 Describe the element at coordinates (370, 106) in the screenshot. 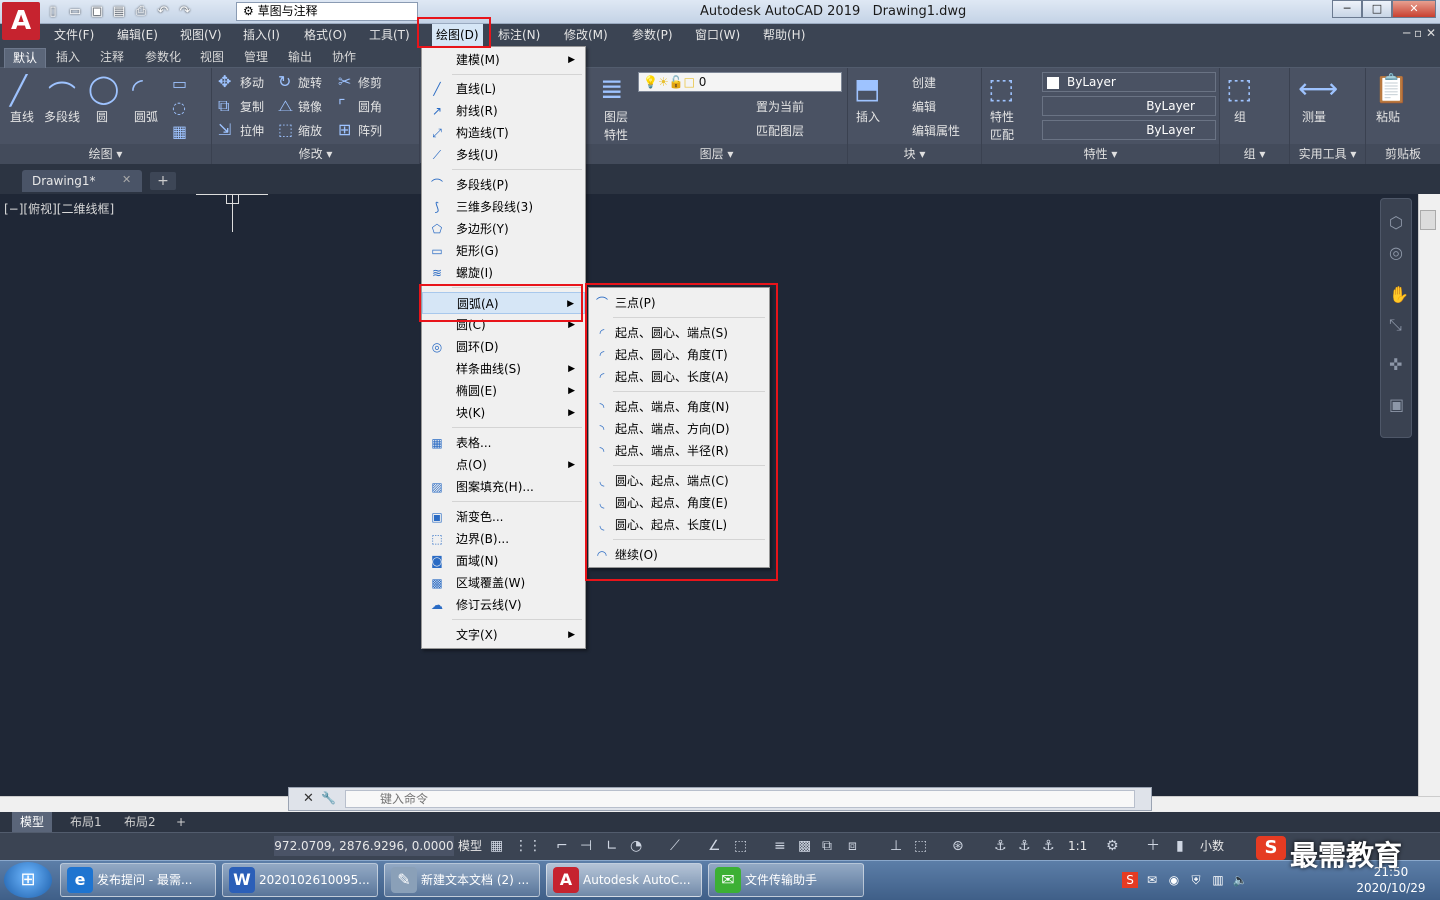

I see `fillet-label: 圆角` at that location.